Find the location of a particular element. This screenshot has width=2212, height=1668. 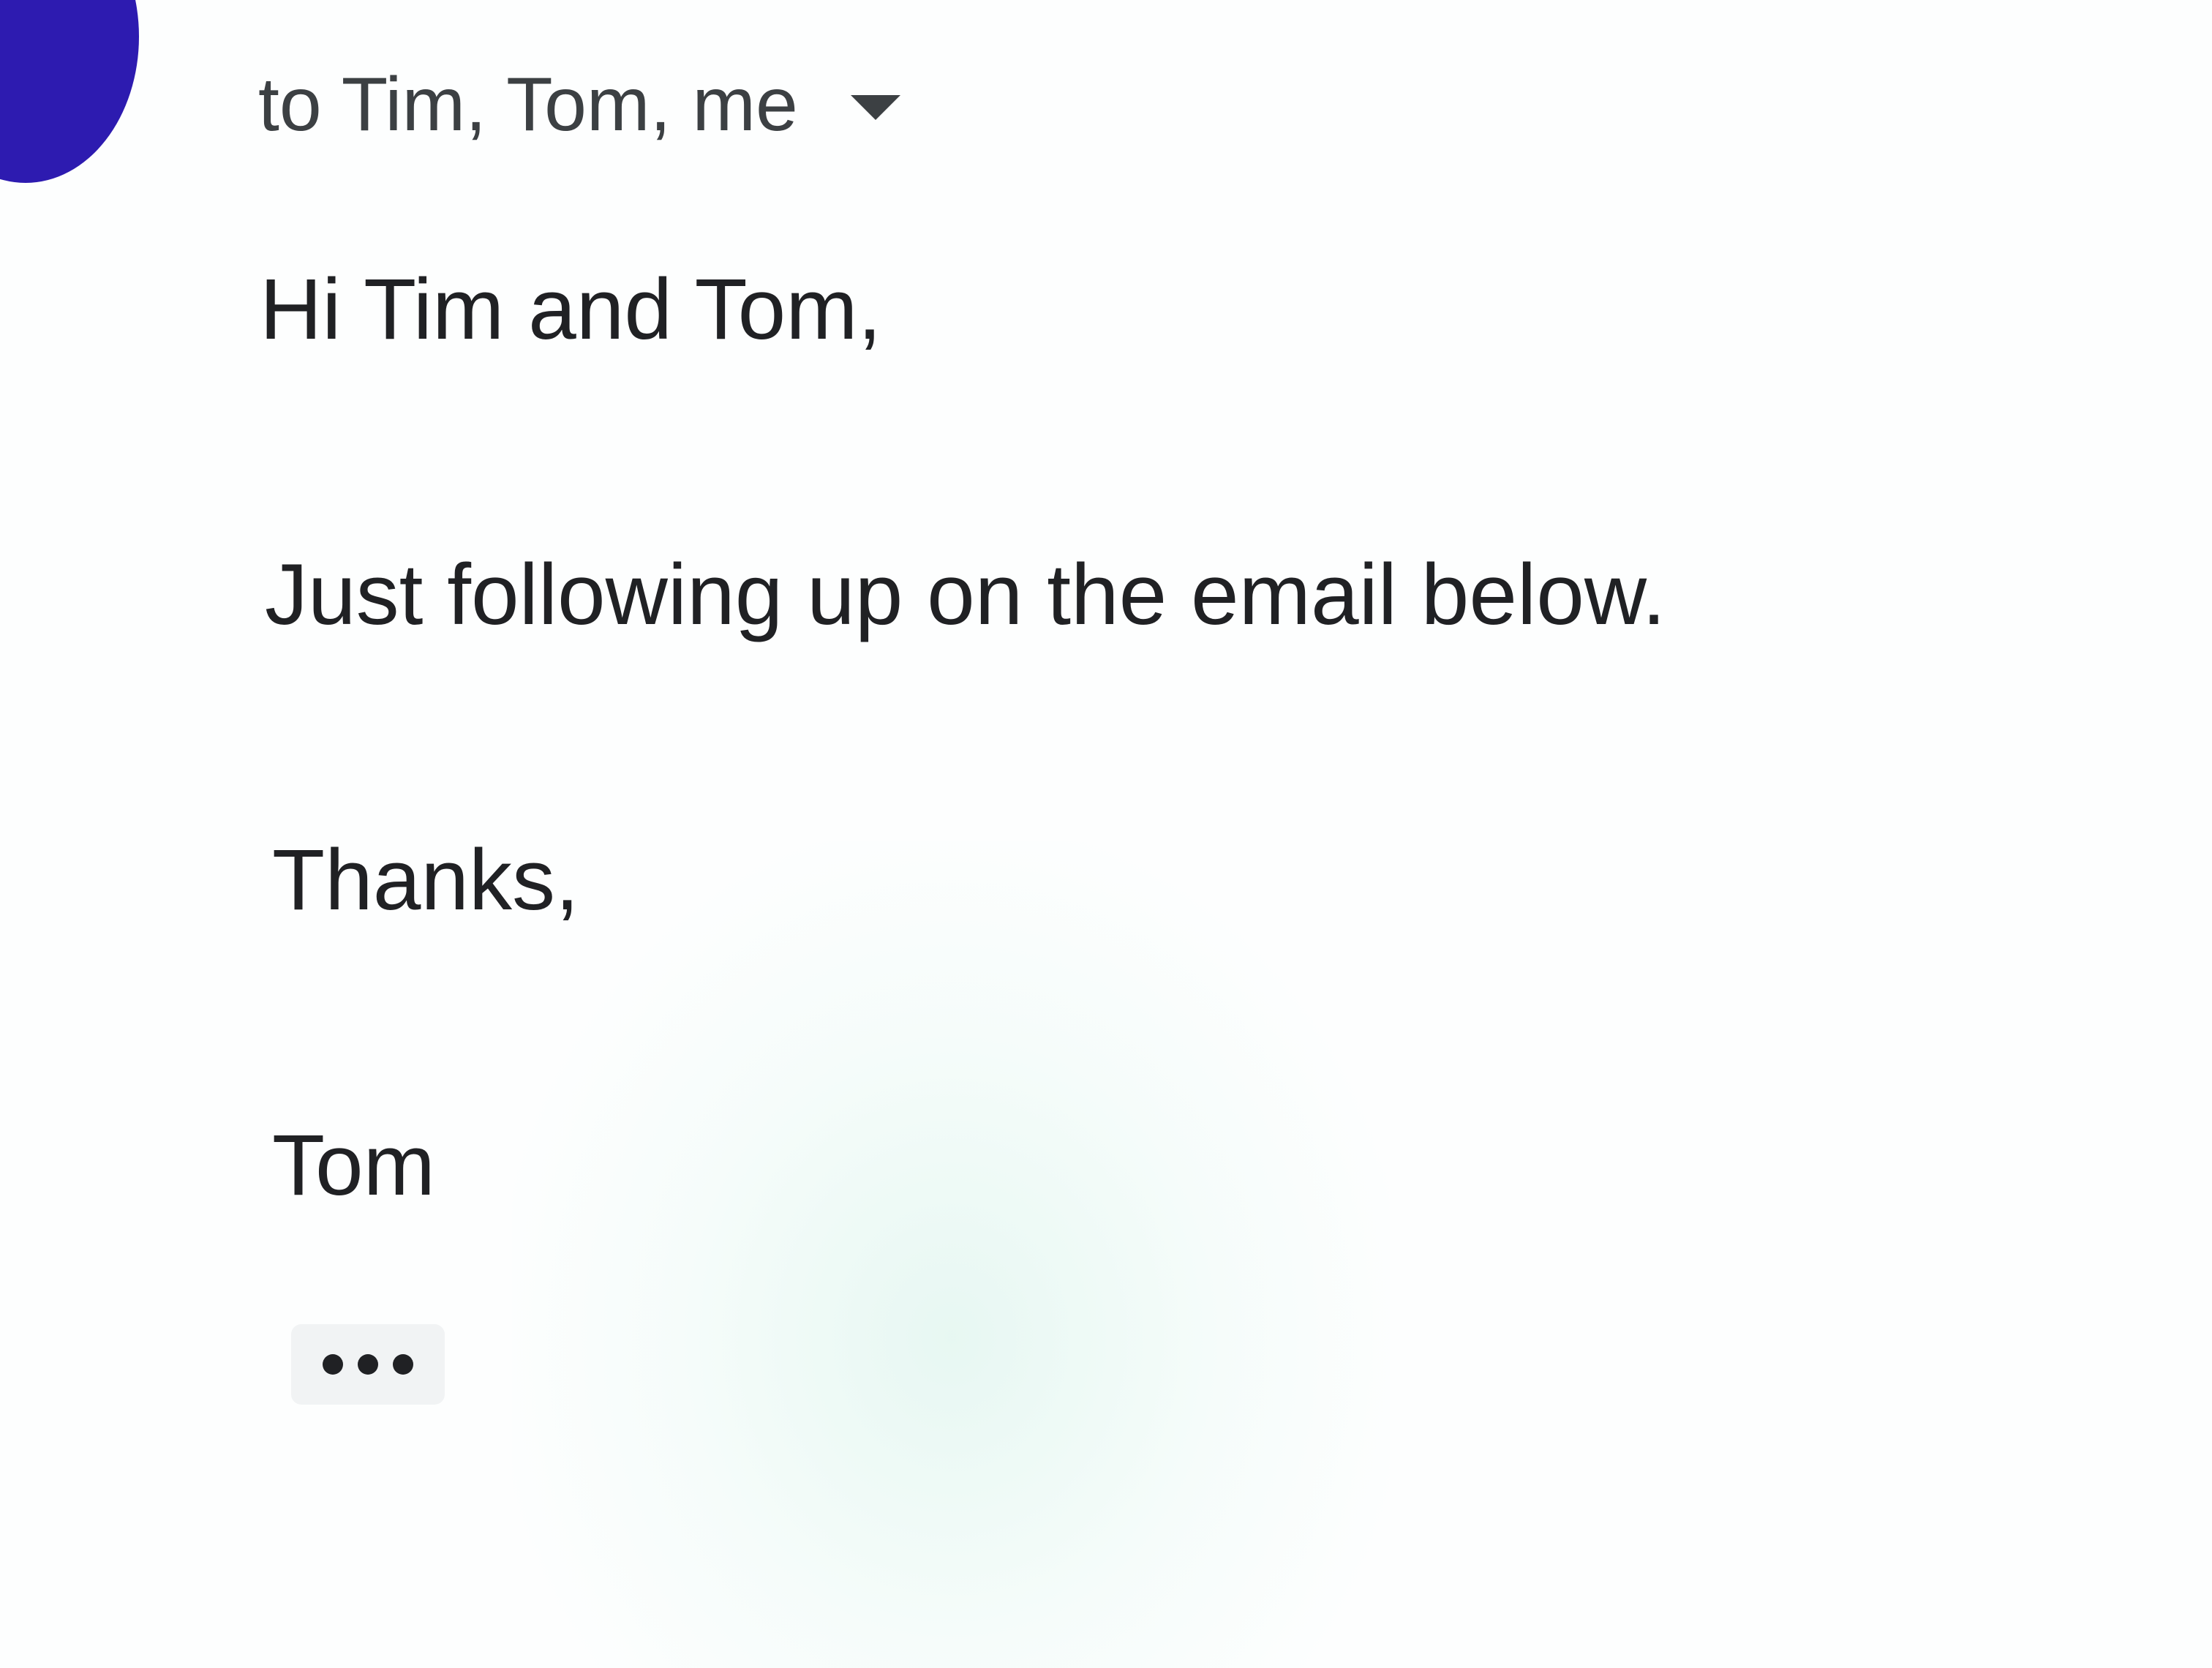

show-trimmed-content-button is located at coordinates (368, 1364).